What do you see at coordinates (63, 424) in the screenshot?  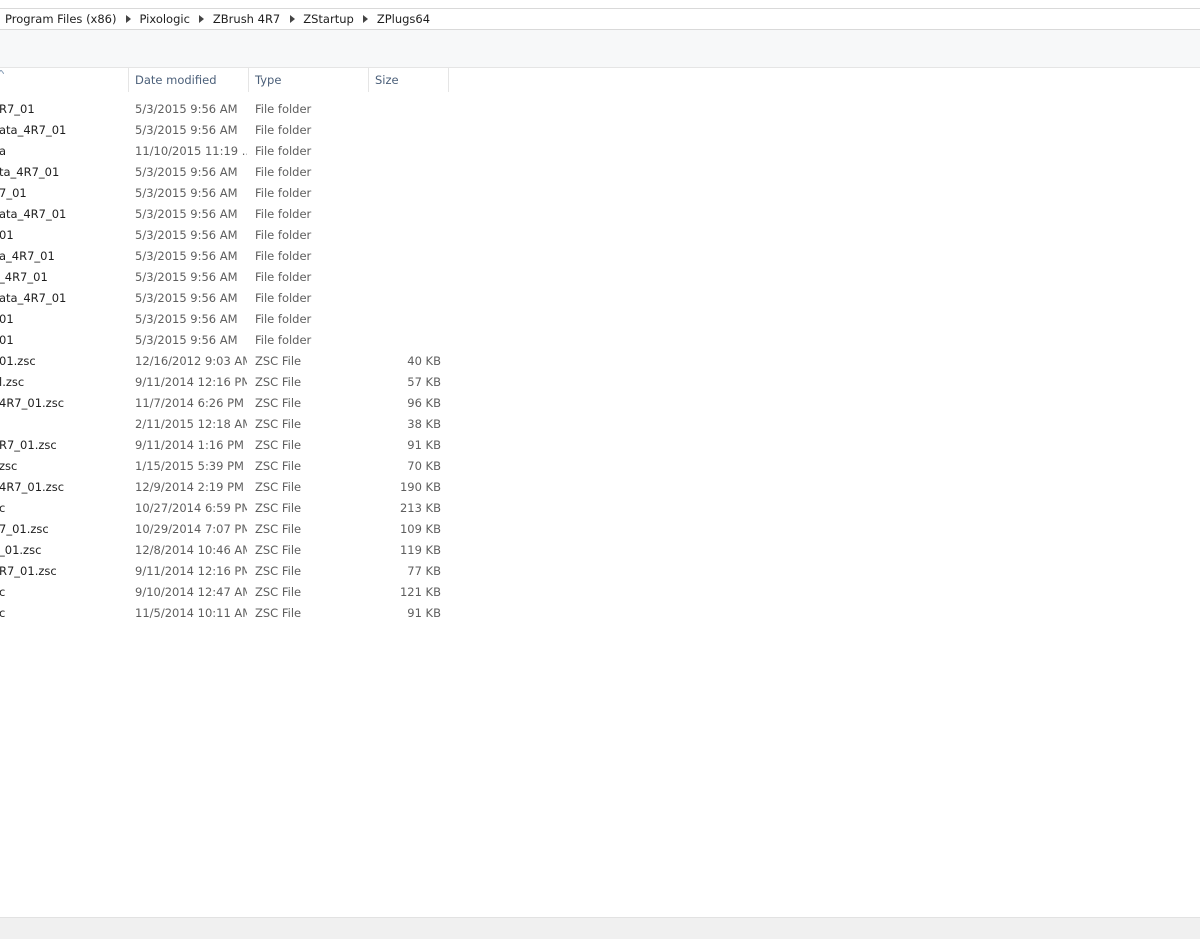 I see `file-name` at bounding box center [63, 424].